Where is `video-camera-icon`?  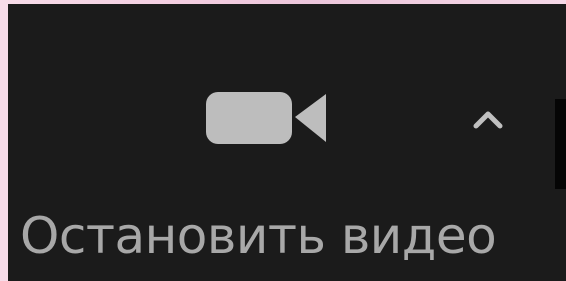 video-camera-icon is located at coordinates (268, 118).